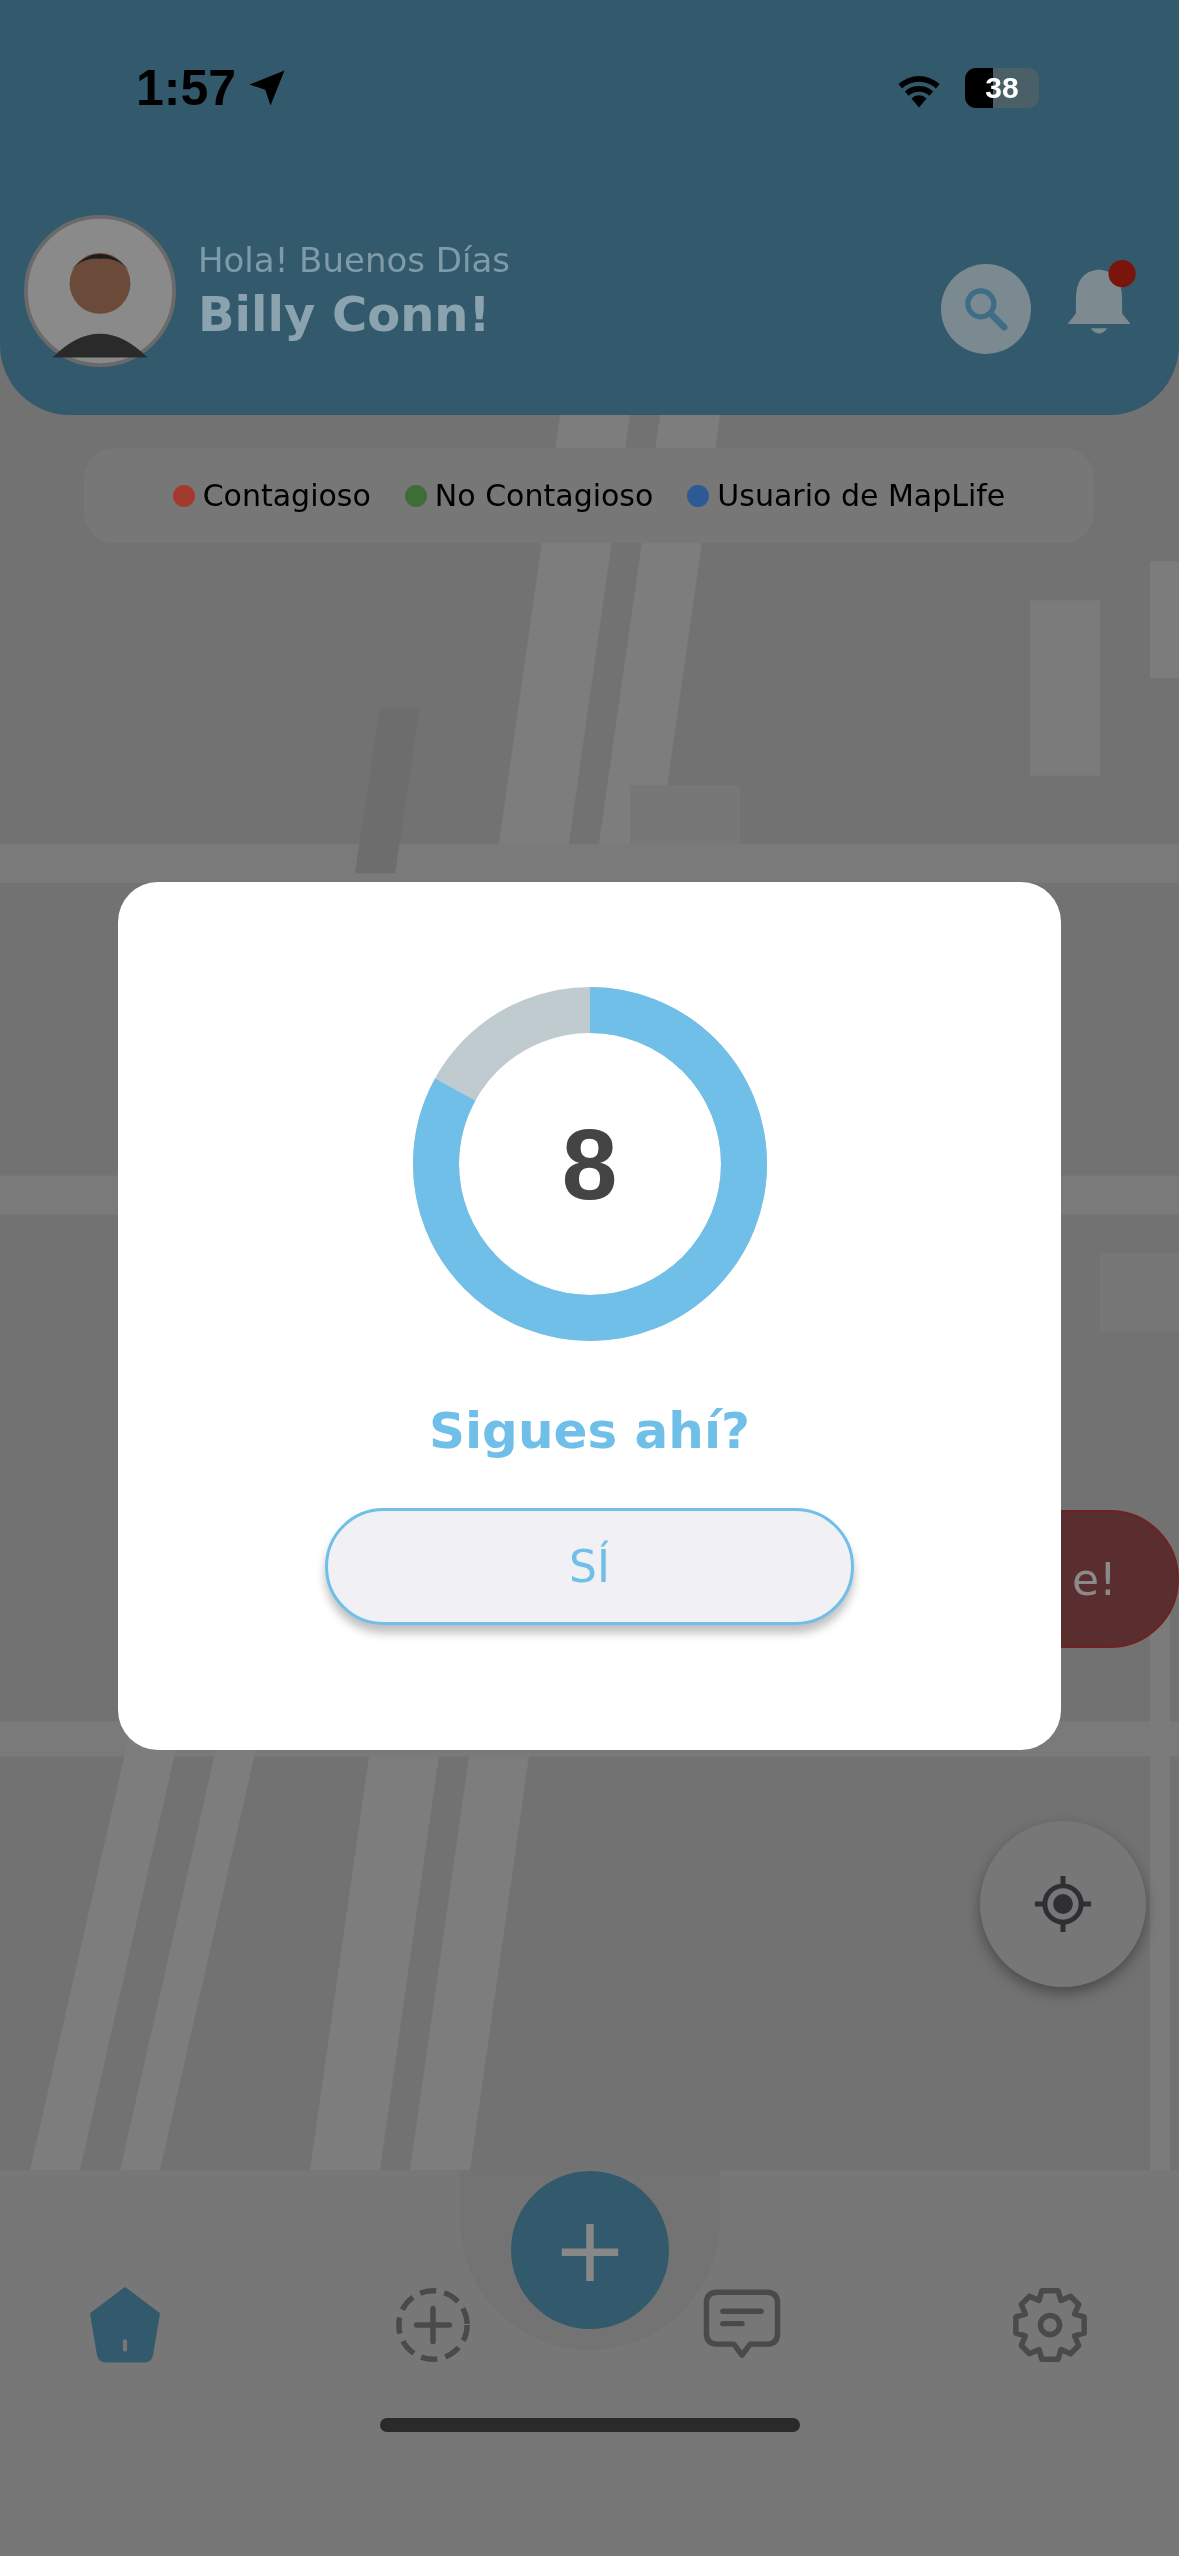 Image resolution: width=1179 pixels, height=2556 pixels. I want to click on greeting-text: Hola! Buenos Días, so click(354, 260).